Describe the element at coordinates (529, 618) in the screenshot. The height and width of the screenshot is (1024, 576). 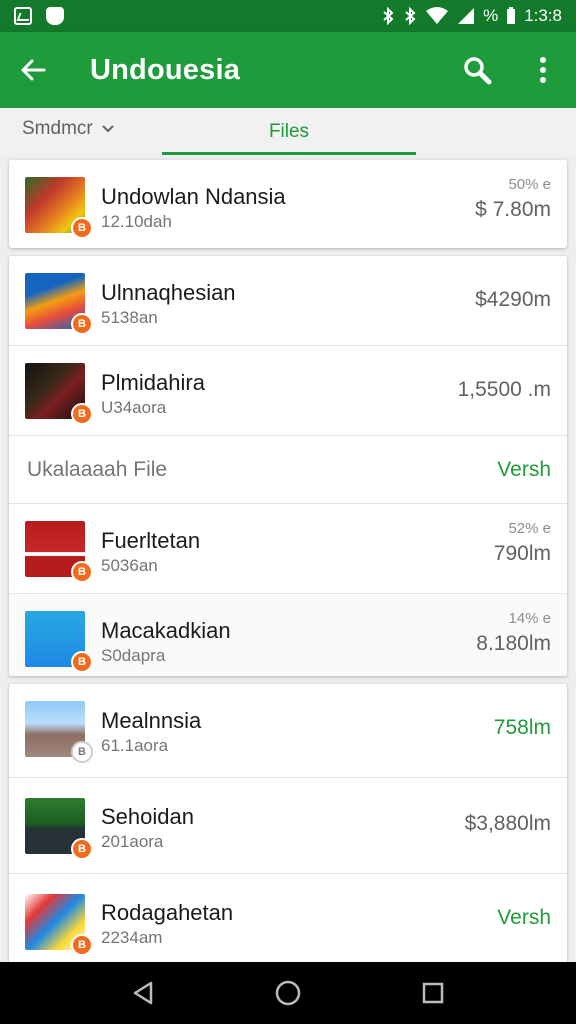
I see `file-percent: 14% e` at that location.